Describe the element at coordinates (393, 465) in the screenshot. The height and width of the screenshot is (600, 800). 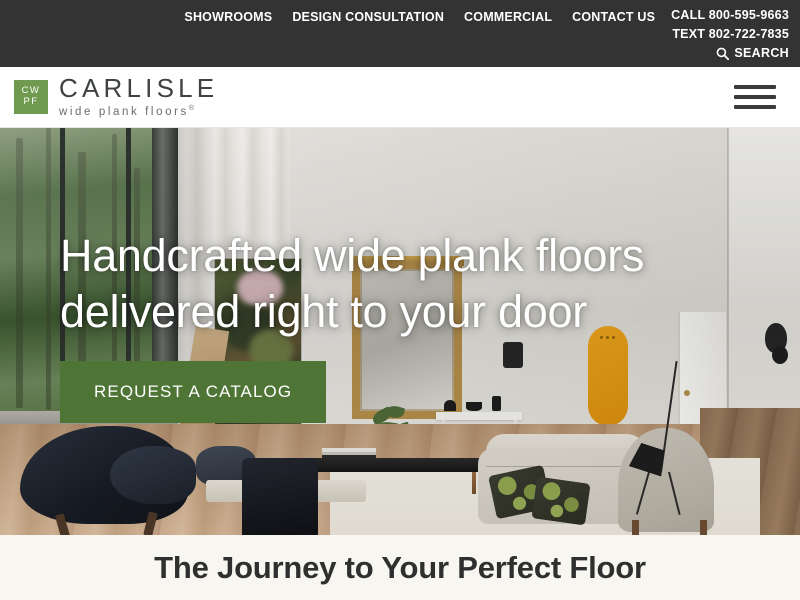
I see `low-coffee-table` at that location.